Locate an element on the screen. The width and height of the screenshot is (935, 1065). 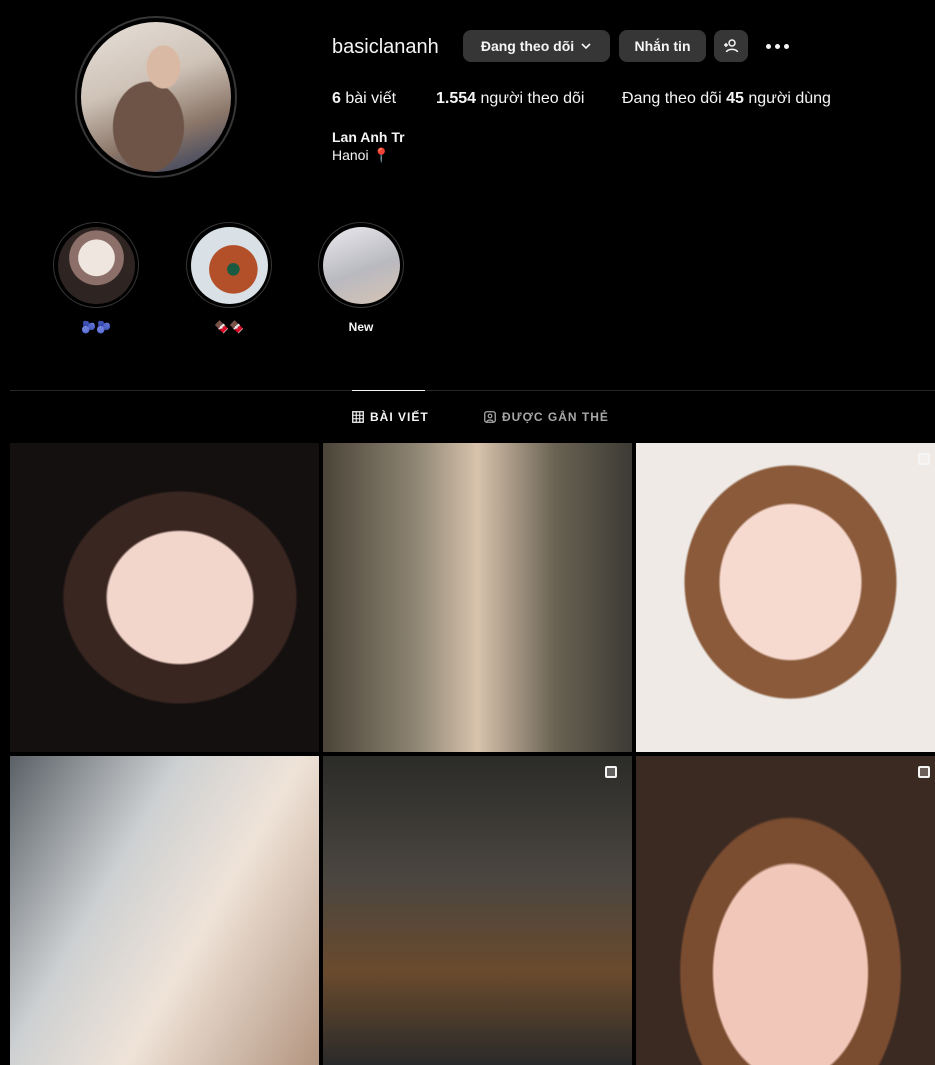
following-stat: Đang theo dõi 45 người dùng is located at coordinates (726, 99).